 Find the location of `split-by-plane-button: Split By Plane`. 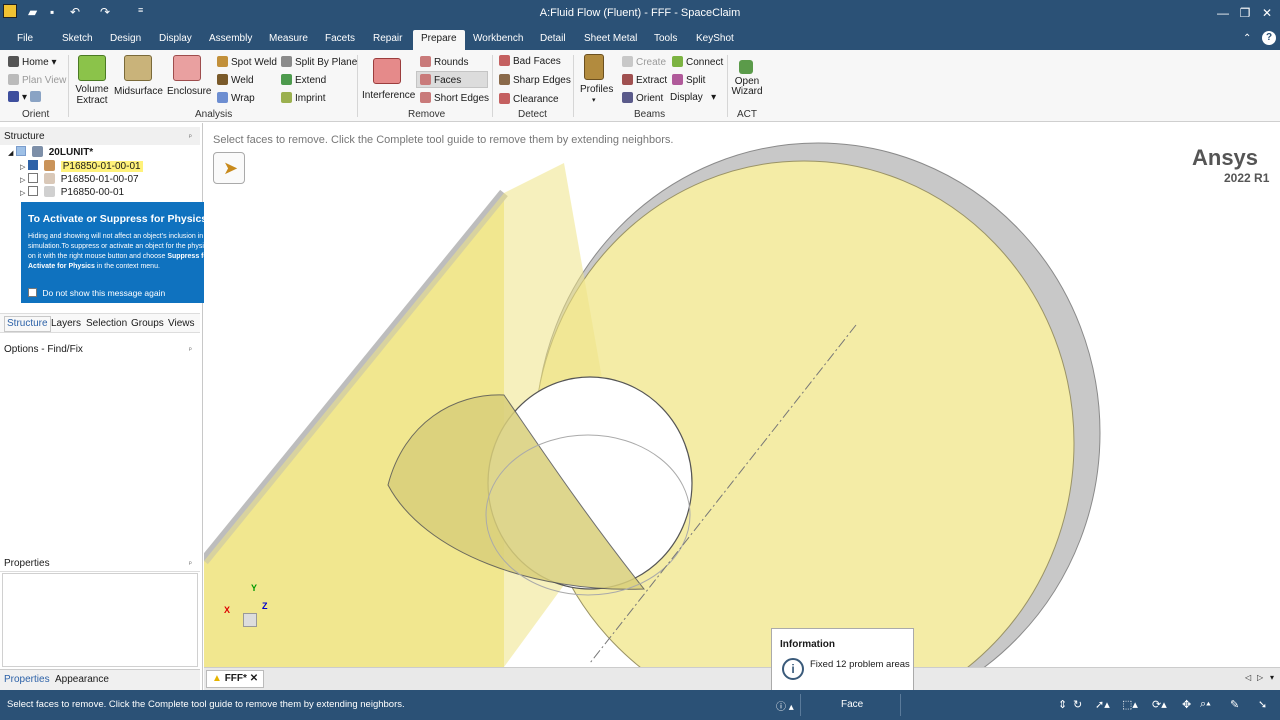

split-by-plane-button: Split By Plane is located at coordinates (319, 62).